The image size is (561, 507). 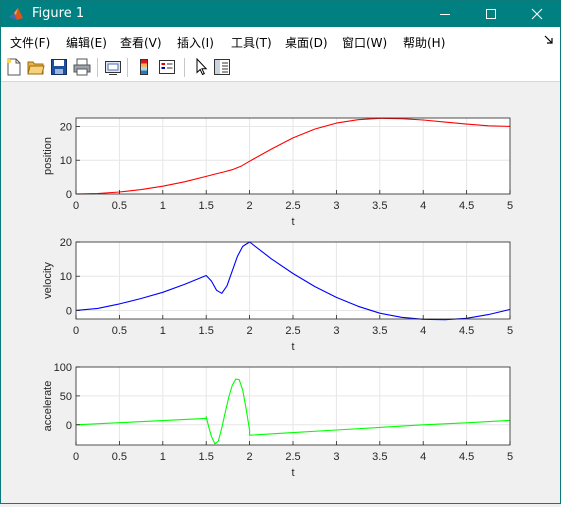 I want to click on plot1-x-tick-label: 2.5, so click(x=292, y=206).